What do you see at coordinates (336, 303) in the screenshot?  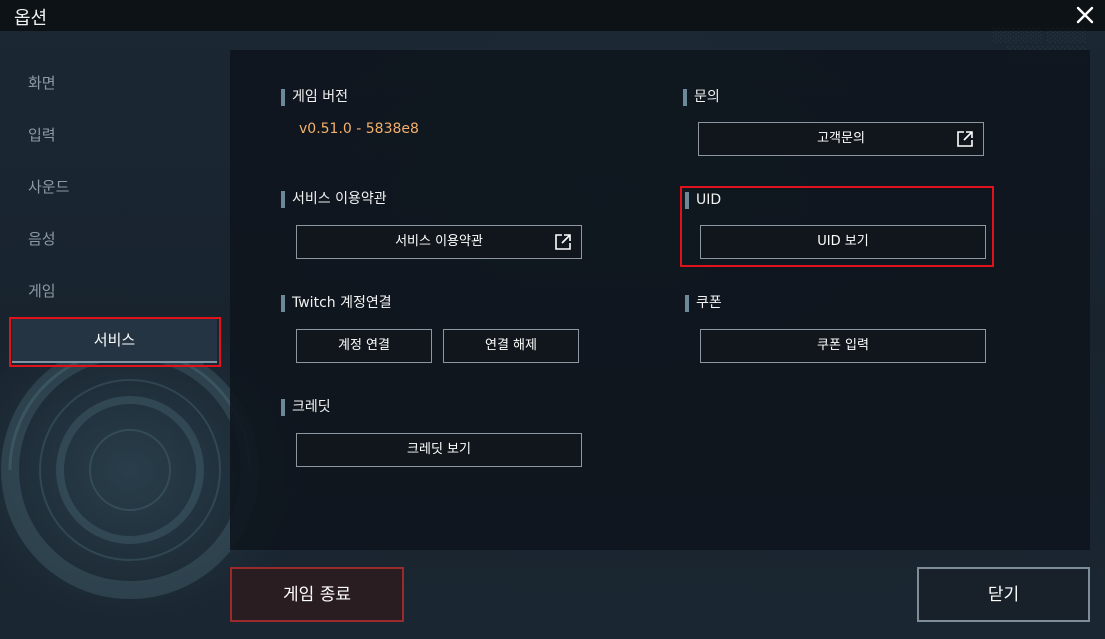 I see `section-label-twitch: Twitch 계정연결` at bounding box center [336, 303].